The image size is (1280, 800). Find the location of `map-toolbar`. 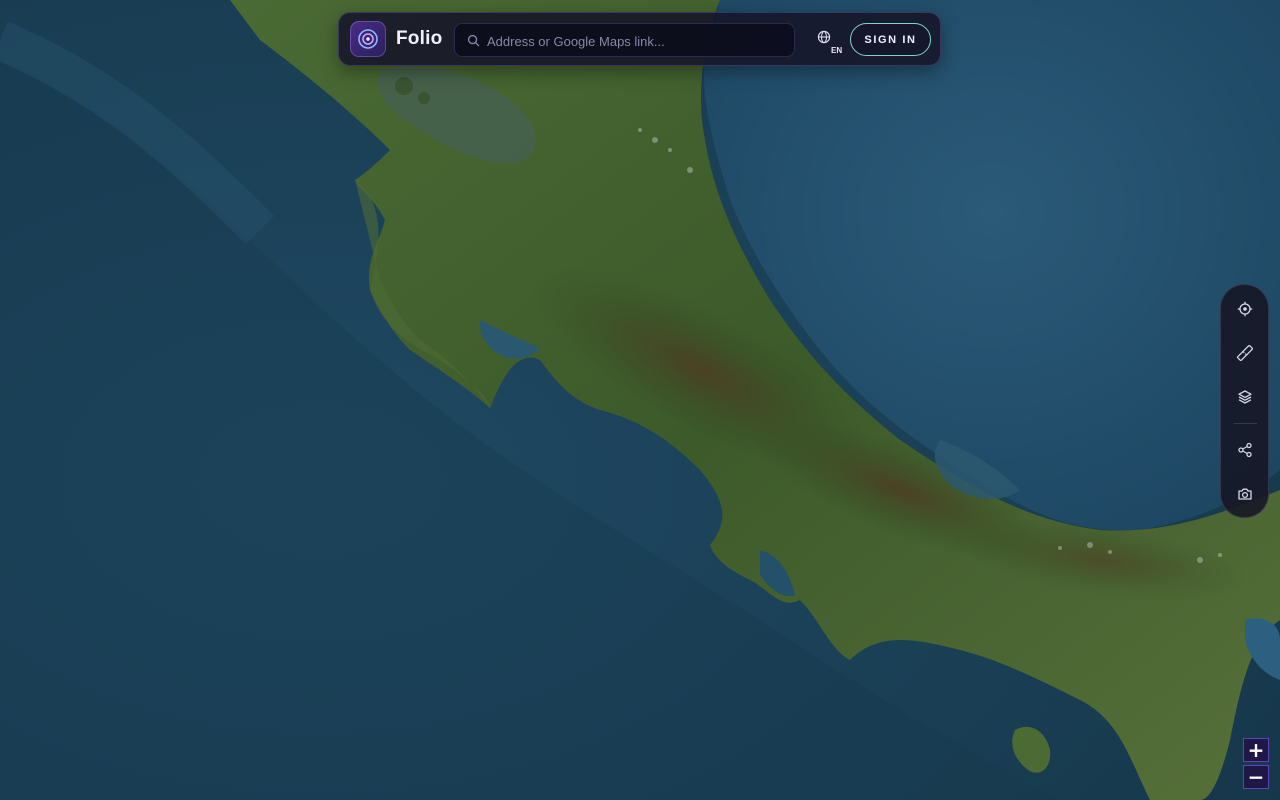

map-toolbar is located at coordinates (1244, 401).